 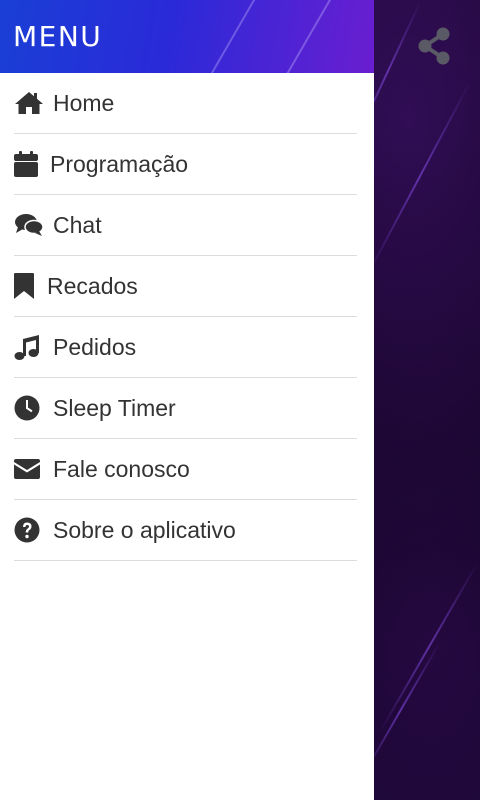 What do you see at coordinates (29, 530) in the screenshot?
I see `help-icon` at bounding box center [29, 530].